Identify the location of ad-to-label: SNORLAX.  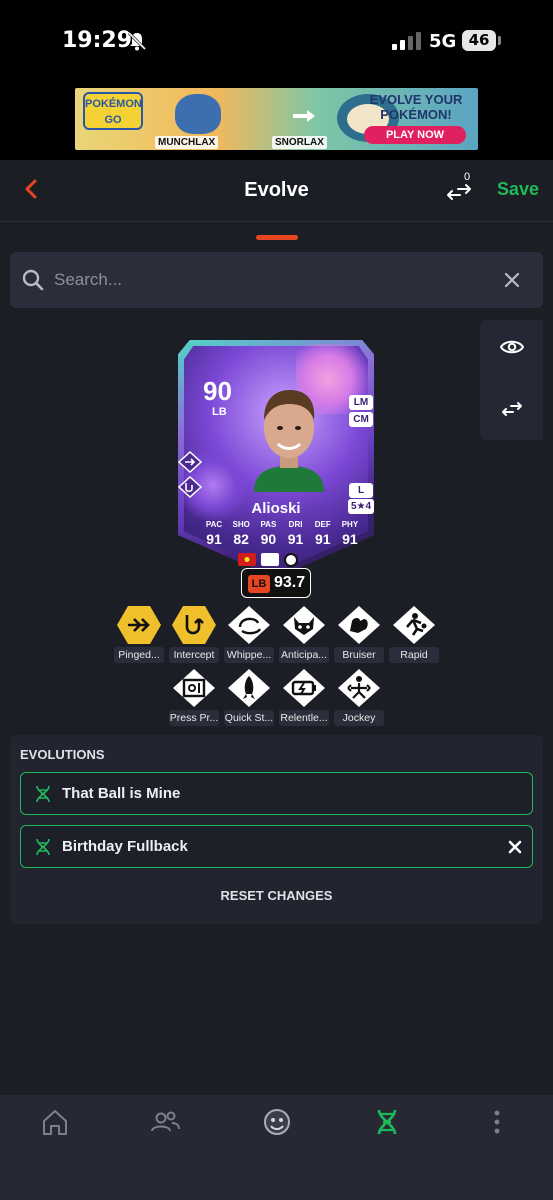
(299, 142).